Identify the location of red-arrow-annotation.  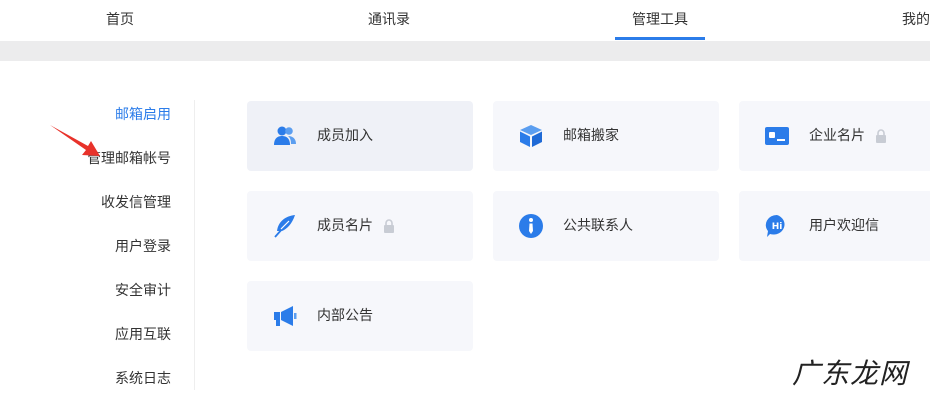
(75, 140).